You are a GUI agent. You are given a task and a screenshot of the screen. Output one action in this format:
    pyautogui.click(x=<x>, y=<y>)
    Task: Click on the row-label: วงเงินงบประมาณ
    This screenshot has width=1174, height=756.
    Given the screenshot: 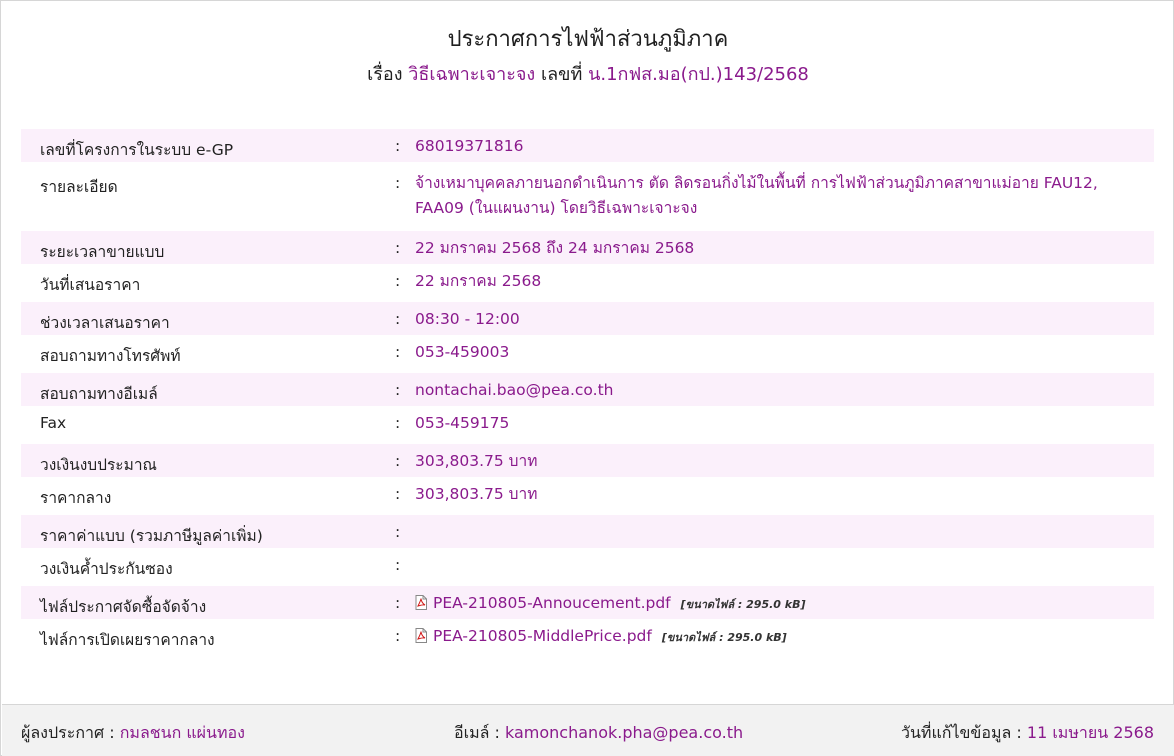 What is the action you would take?
    pyautogui.click(x=98, y=465)
    